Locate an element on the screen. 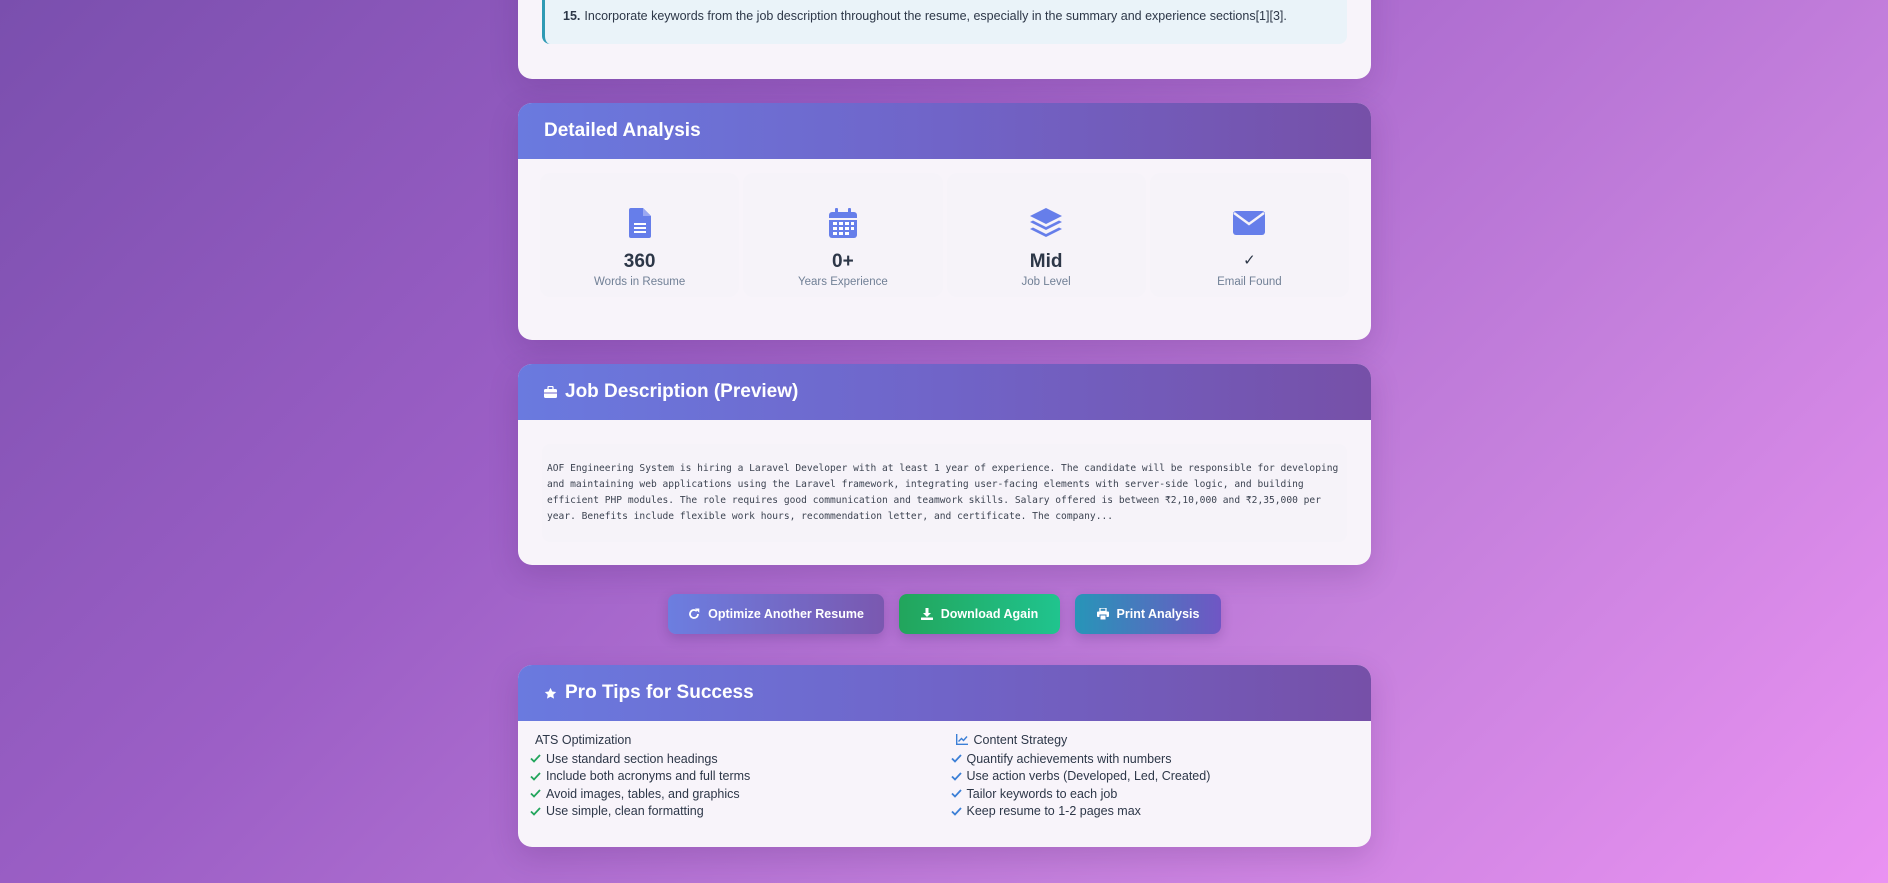  stat-words: 360 Words in Resume is located at coordinates (640, 235).